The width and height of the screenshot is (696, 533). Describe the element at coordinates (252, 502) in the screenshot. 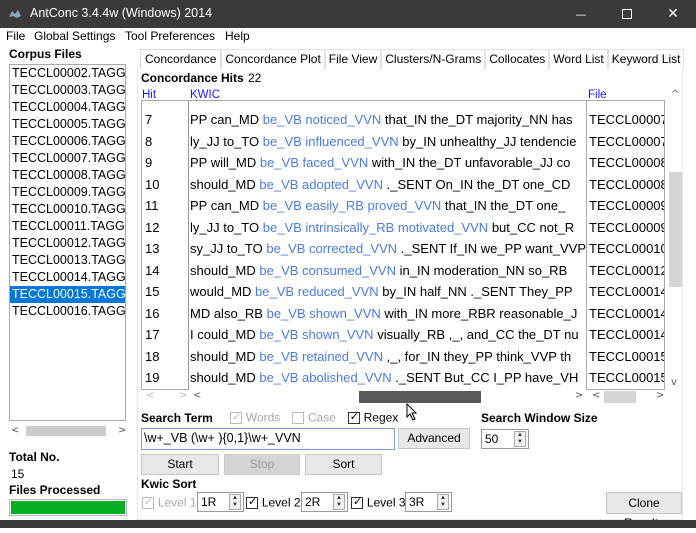

I see `level2-checkbox: ✓` at that location.